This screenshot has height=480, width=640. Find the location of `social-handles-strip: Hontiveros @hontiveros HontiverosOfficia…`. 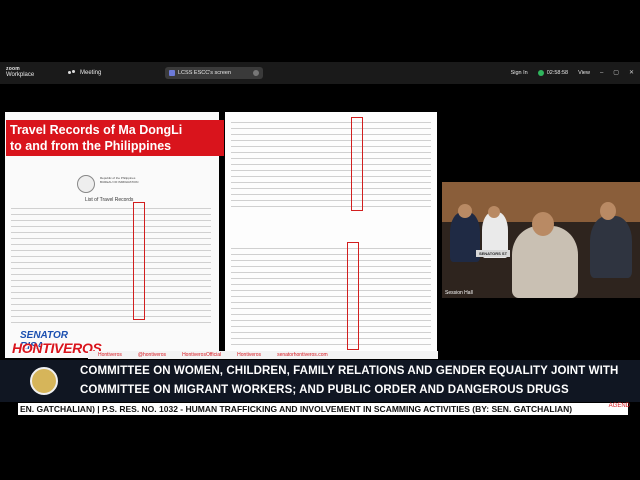

social-handles-strip: Hontiveros @hontiveros HontiverosOfficia… is located at coordinates (263, 355).